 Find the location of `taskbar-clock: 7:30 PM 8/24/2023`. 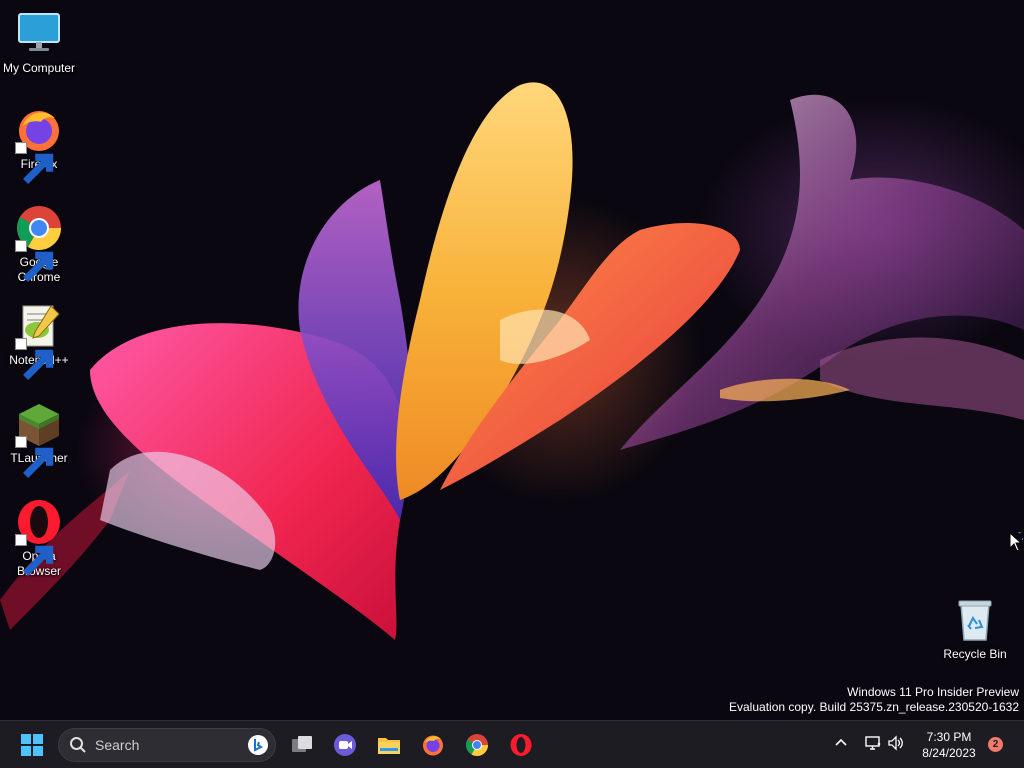

taskbar-clock: 7:30 PM 8/24/2023 is located at coordinates (949, 745).